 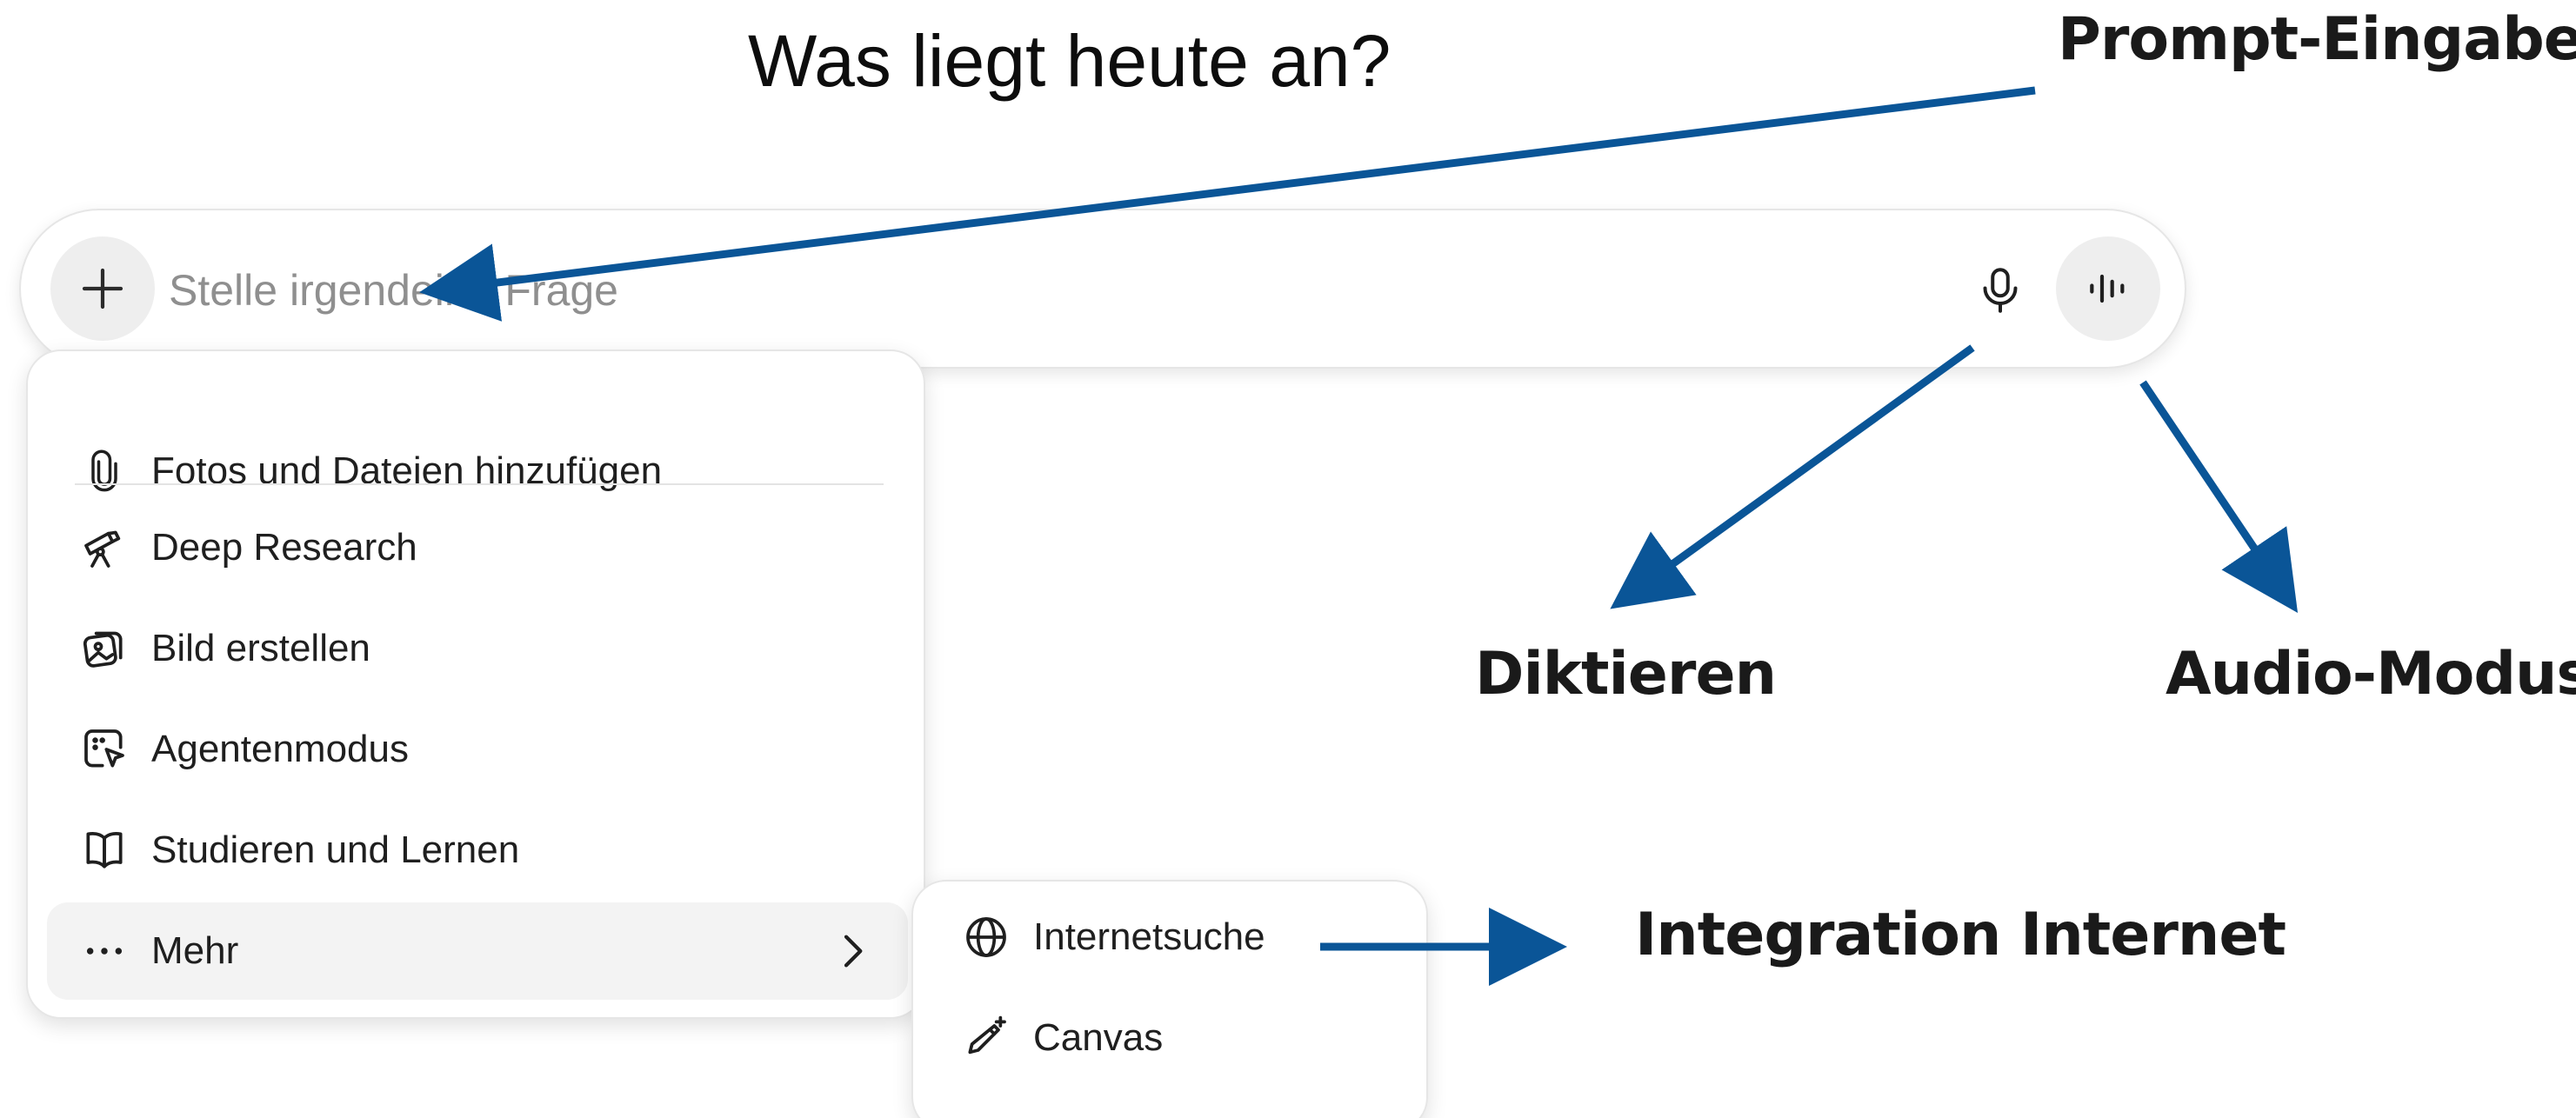 I want to click on arrow-prompt-input, so click(x=1227, y=204).